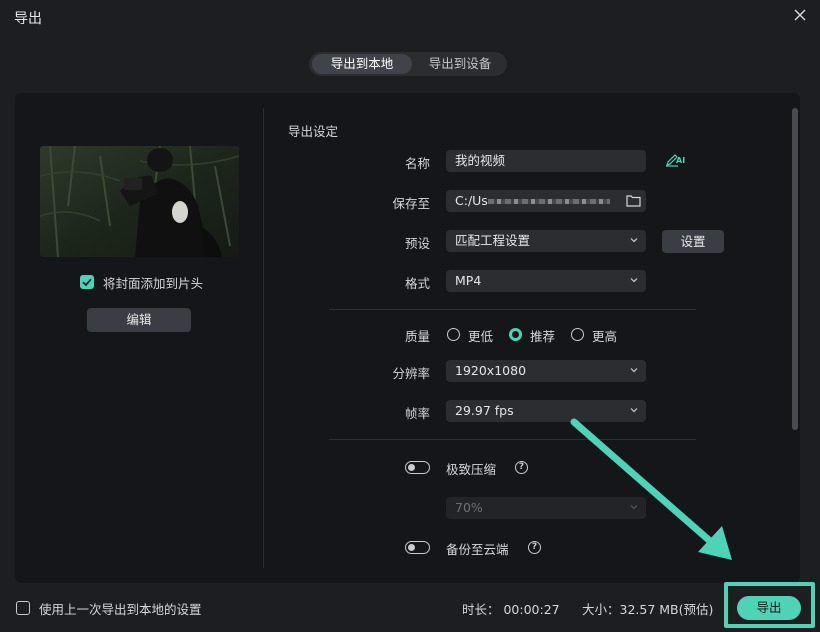 This screenshot has width=820, height=632. What do you see at coordinates (546, 241) in the screenshot?
I see `preset-select: 匹配工程设置` at bounding box center [546, 241].